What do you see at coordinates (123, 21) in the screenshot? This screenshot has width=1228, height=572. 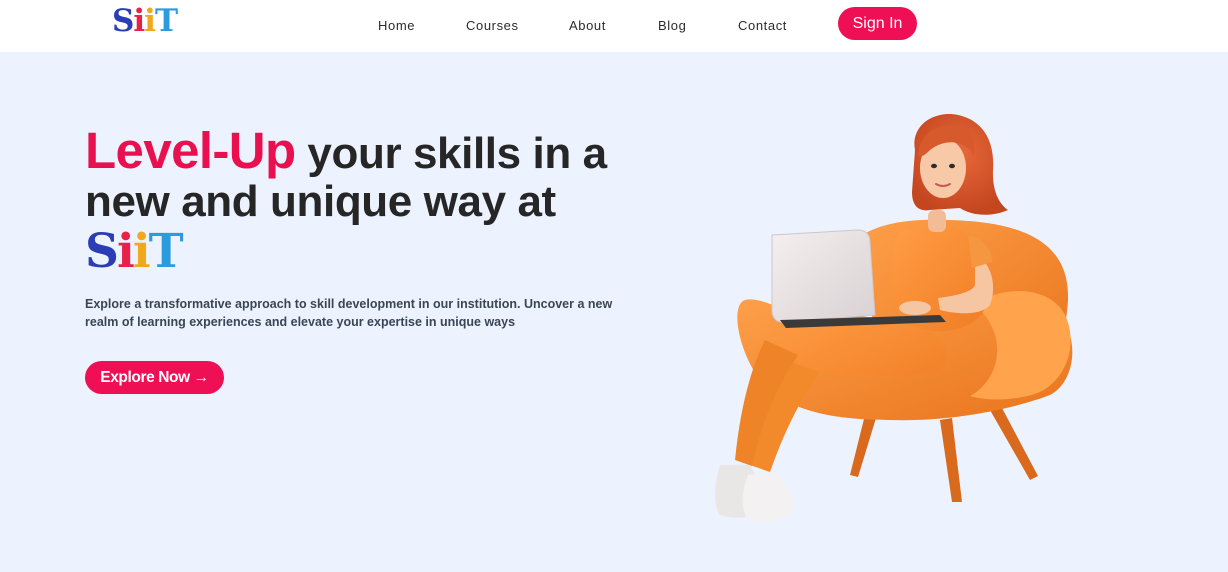 I see `logo-letter-s: S` at bounding box center [123, 21].